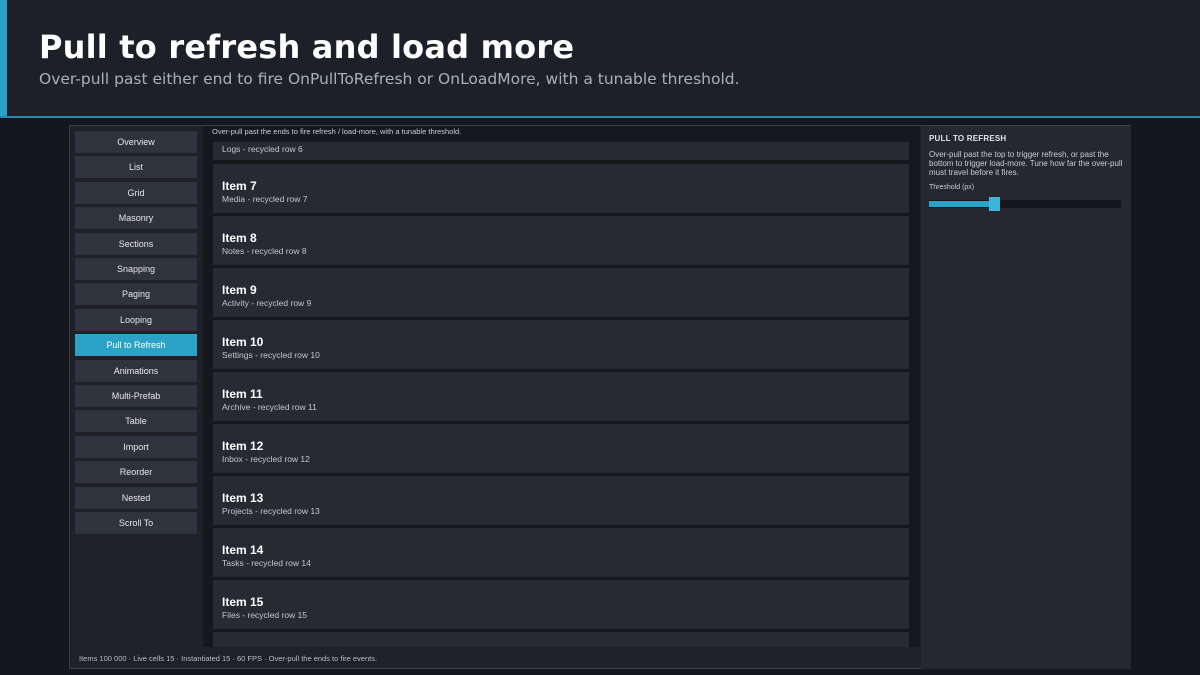 This screenshot has width=1200, height=675. I want to click on sidebar-item-import: Import, so click(136, 446).